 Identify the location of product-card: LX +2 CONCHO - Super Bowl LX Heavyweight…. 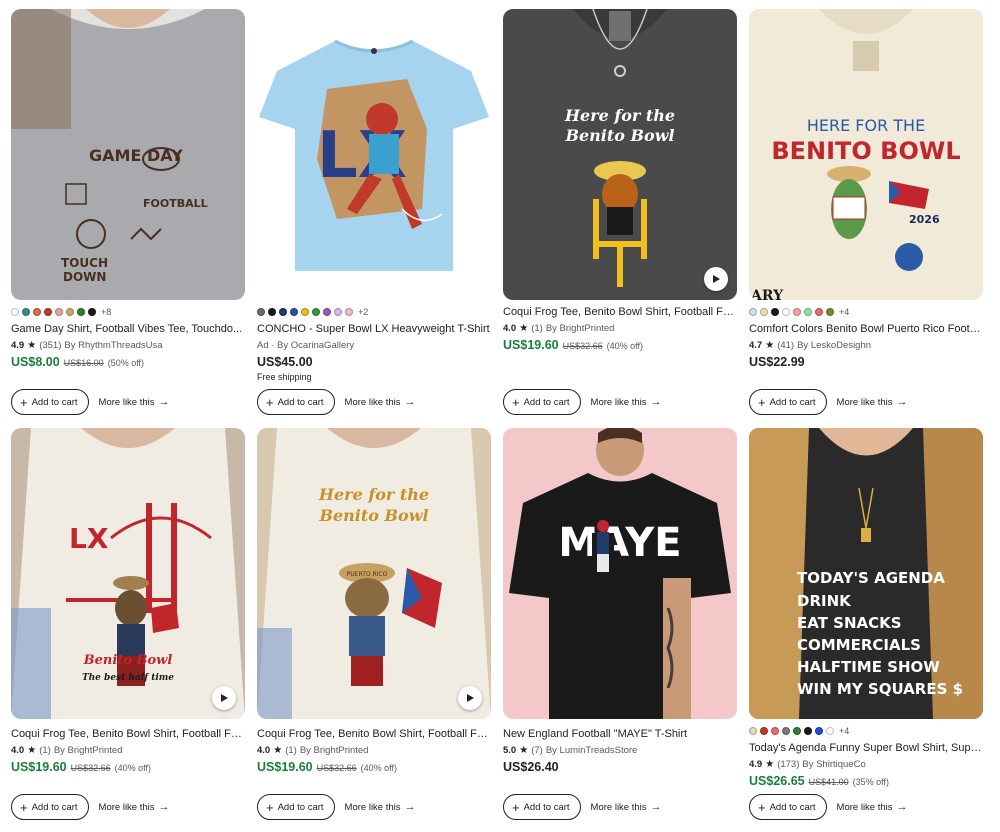
(374, 195).